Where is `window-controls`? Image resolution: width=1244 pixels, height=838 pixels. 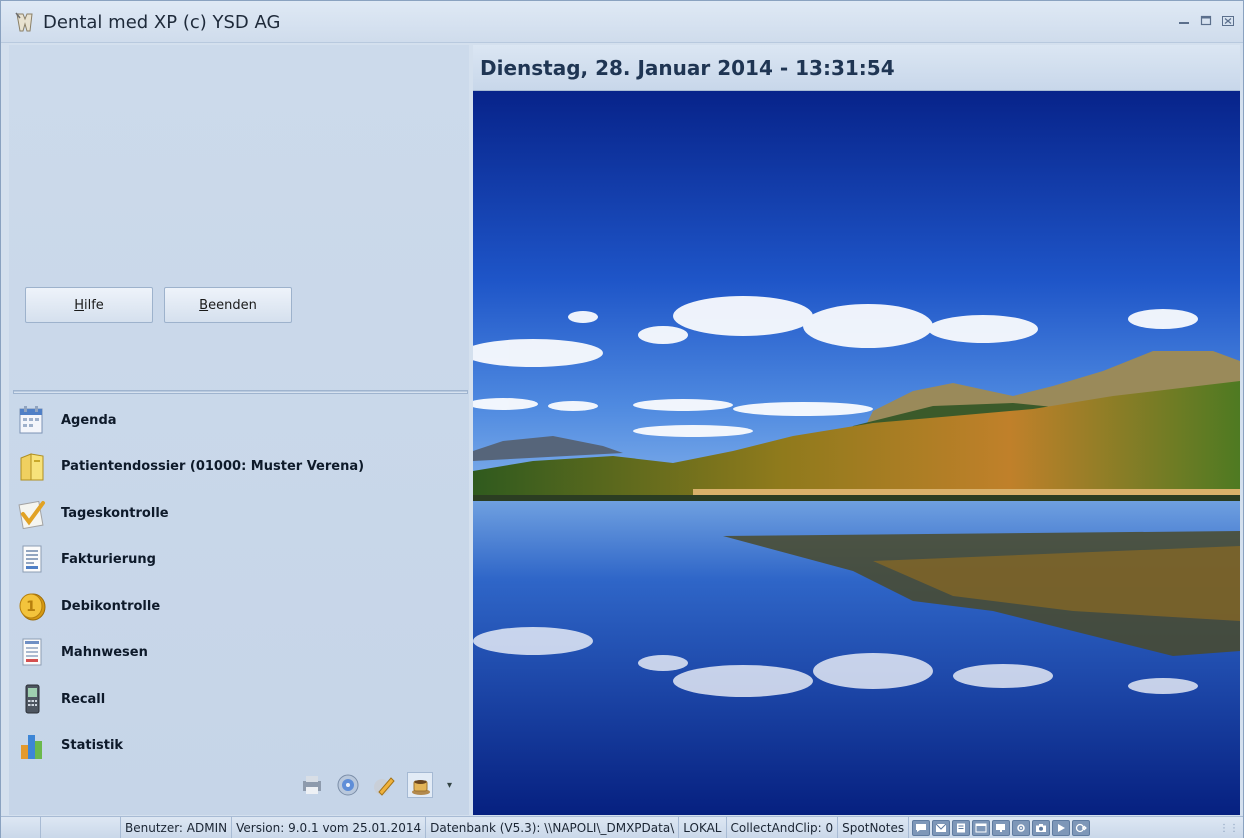
window-controls is located at coordinates (1206, 21).